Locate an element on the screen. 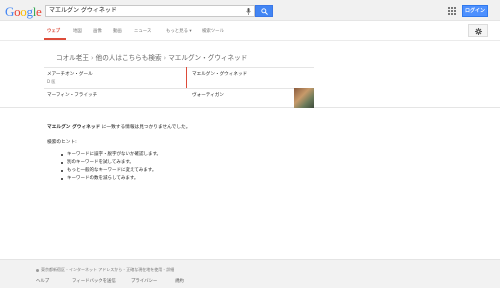  no-results-text: に一致する情報は見つかりませんでした。 is located at coordinates (145, 127).